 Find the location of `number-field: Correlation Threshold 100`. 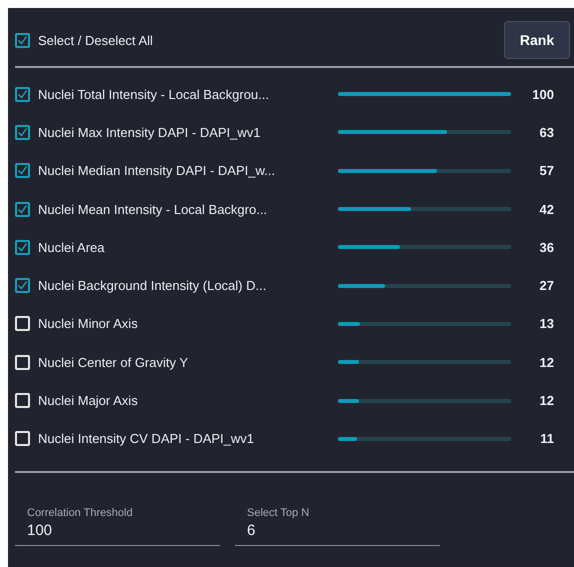

number-field: Correlation Threshold 100 is located at coordinates (117, 526).